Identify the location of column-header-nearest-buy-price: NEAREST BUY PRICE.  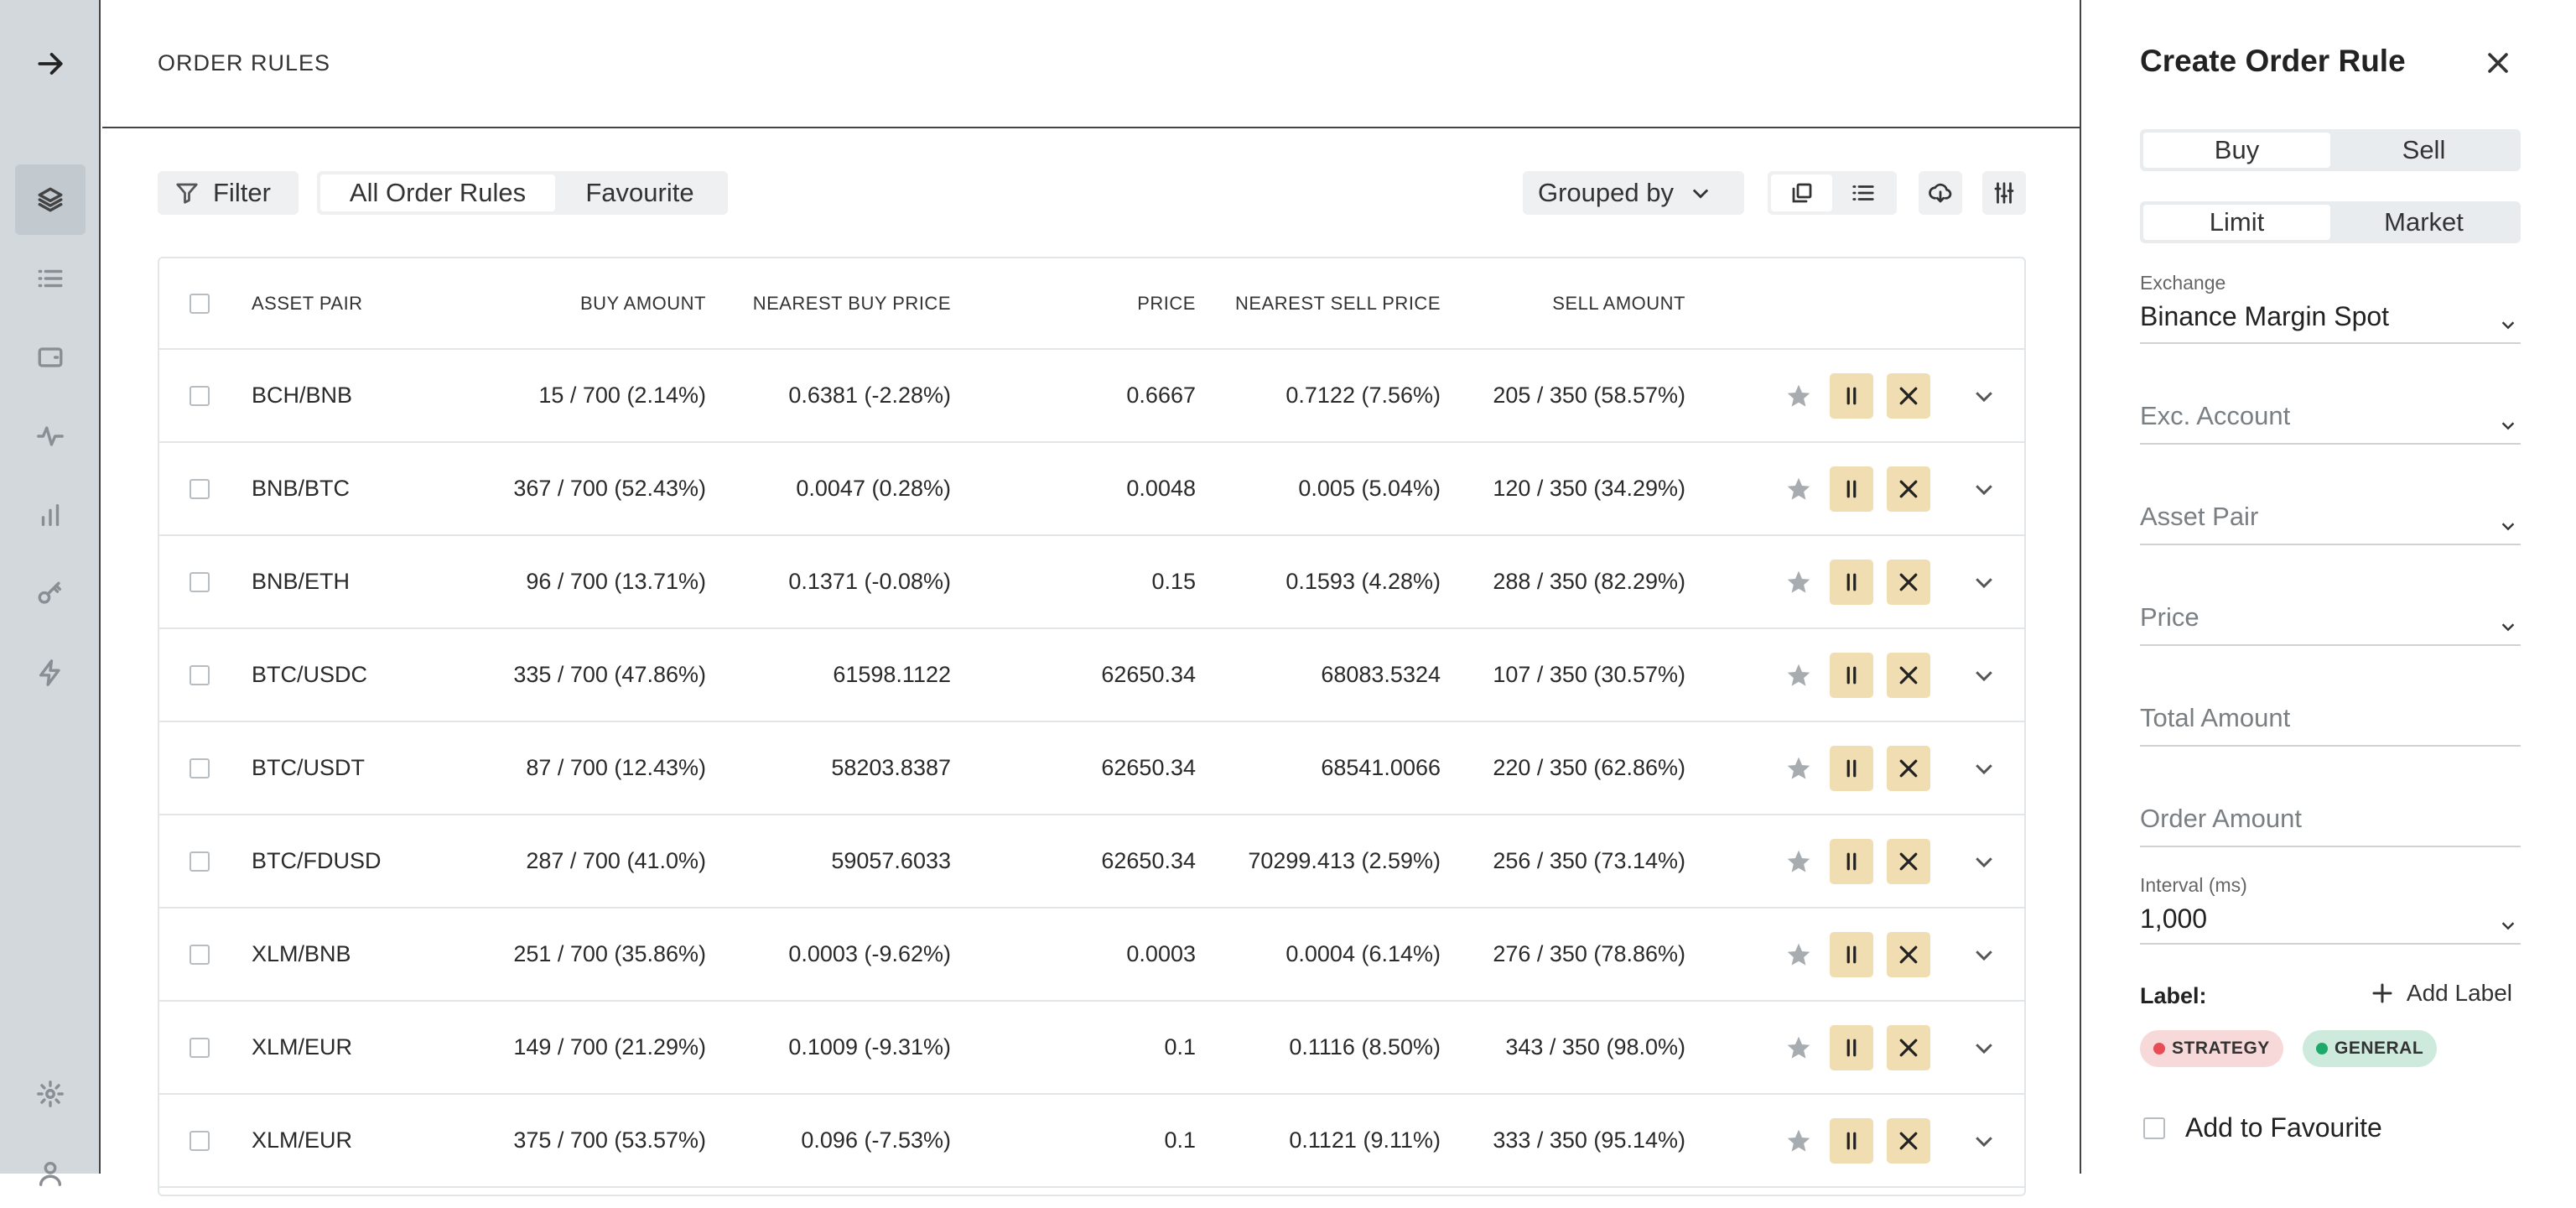
(852, 303).